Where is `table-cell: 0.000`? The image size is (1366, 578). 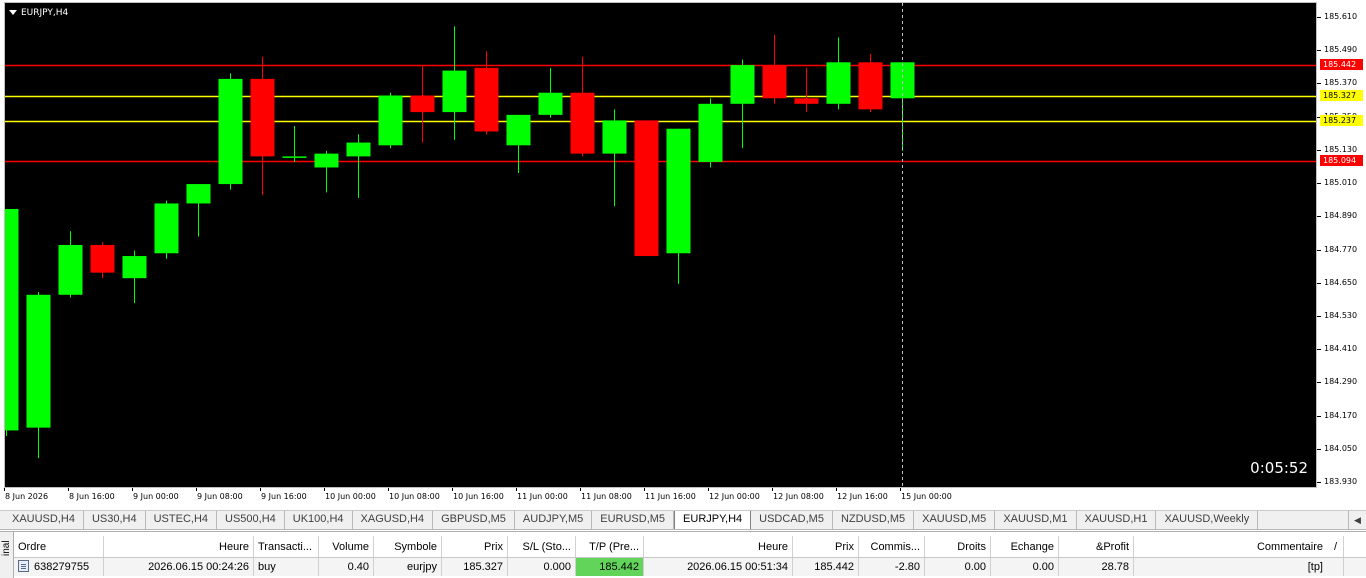
table-cell: 0.000 is located at coordinates (542, 567).